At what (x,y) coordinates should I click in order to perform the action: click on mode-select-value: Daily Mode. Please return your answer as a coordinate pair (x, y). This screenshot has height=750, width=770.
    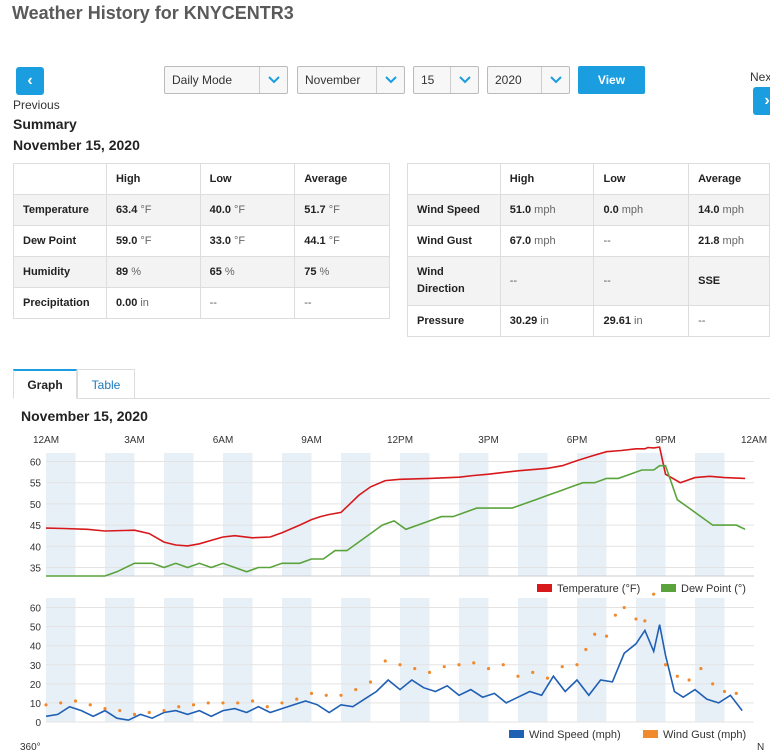
    Looking at the image, I should click on (202, 80).